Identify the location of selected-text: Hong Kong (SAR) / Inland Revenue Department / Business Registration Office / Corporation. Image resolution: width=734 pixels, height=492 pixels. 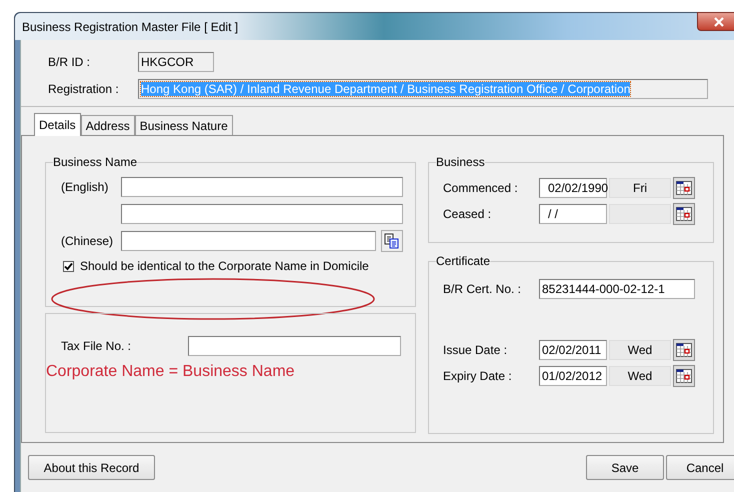
(385, 89).